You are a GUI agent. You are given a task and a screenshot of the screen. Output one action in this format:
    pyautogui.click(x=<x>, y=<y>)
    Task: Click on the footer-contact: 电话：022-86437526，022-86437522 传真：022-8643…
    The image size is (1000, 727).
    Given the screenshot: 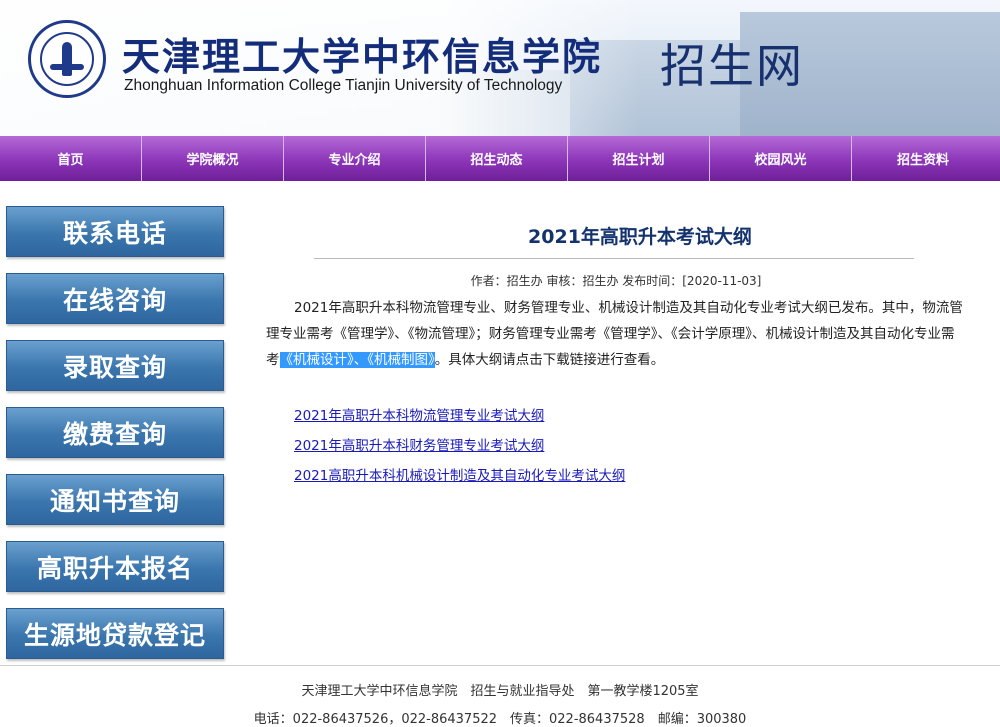 What is the action you would take?
    pyautogui.click(x=500, y=719)
    